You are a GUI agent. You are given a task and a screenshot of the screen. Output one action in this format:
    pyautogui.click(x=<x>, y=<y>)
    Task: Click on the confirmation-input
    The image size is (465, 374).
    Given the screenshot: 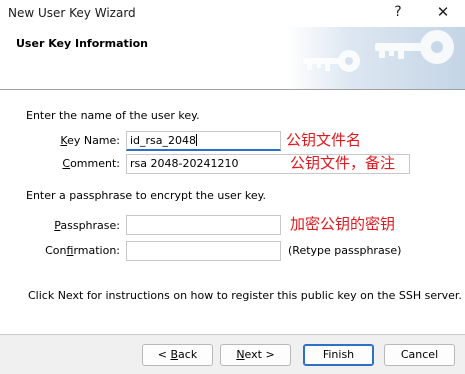 What is the action you would take?
    pyautogui.click(x=203, y=251)
    